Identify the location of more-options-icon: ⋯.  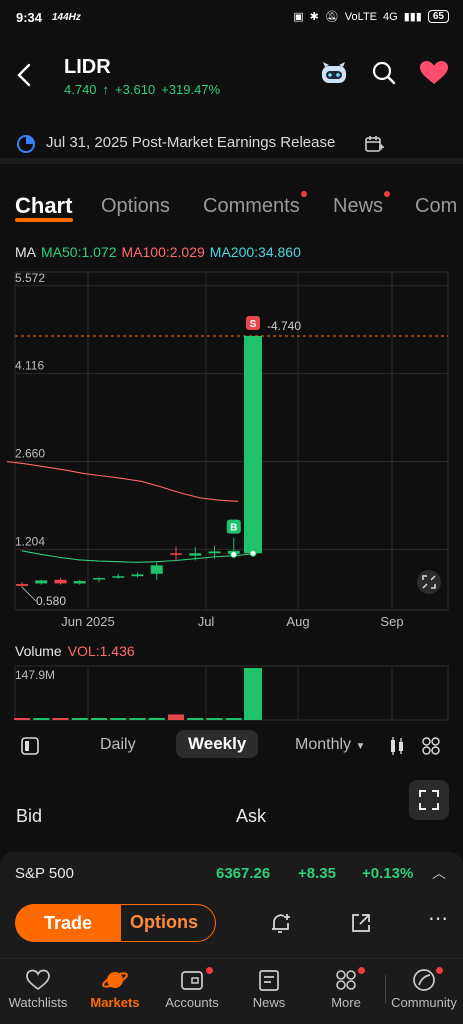
(439, 918).